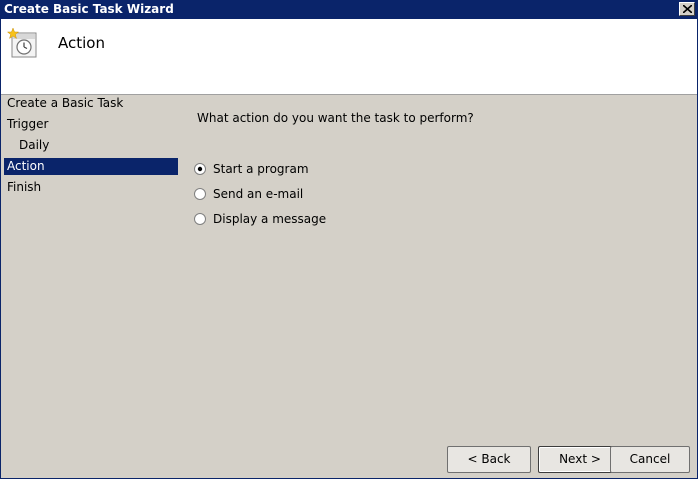  Describe the element at coordinates (34, 145) in the screenshot. I see `step-label: Daily` at that location.